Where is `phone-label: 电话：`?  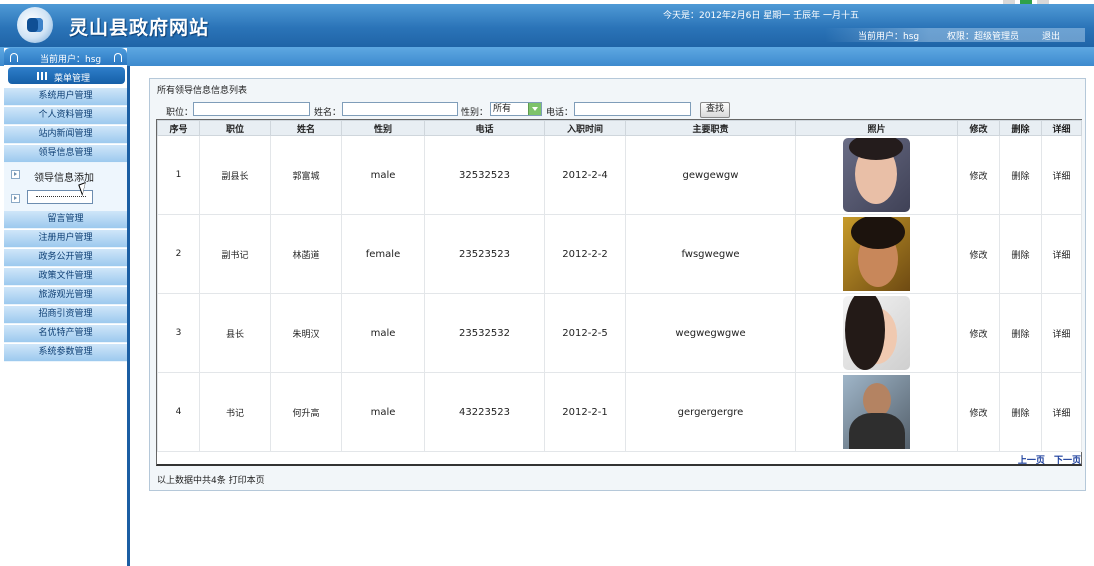
phone-label: 电话： is located at coordinates (560, 113).